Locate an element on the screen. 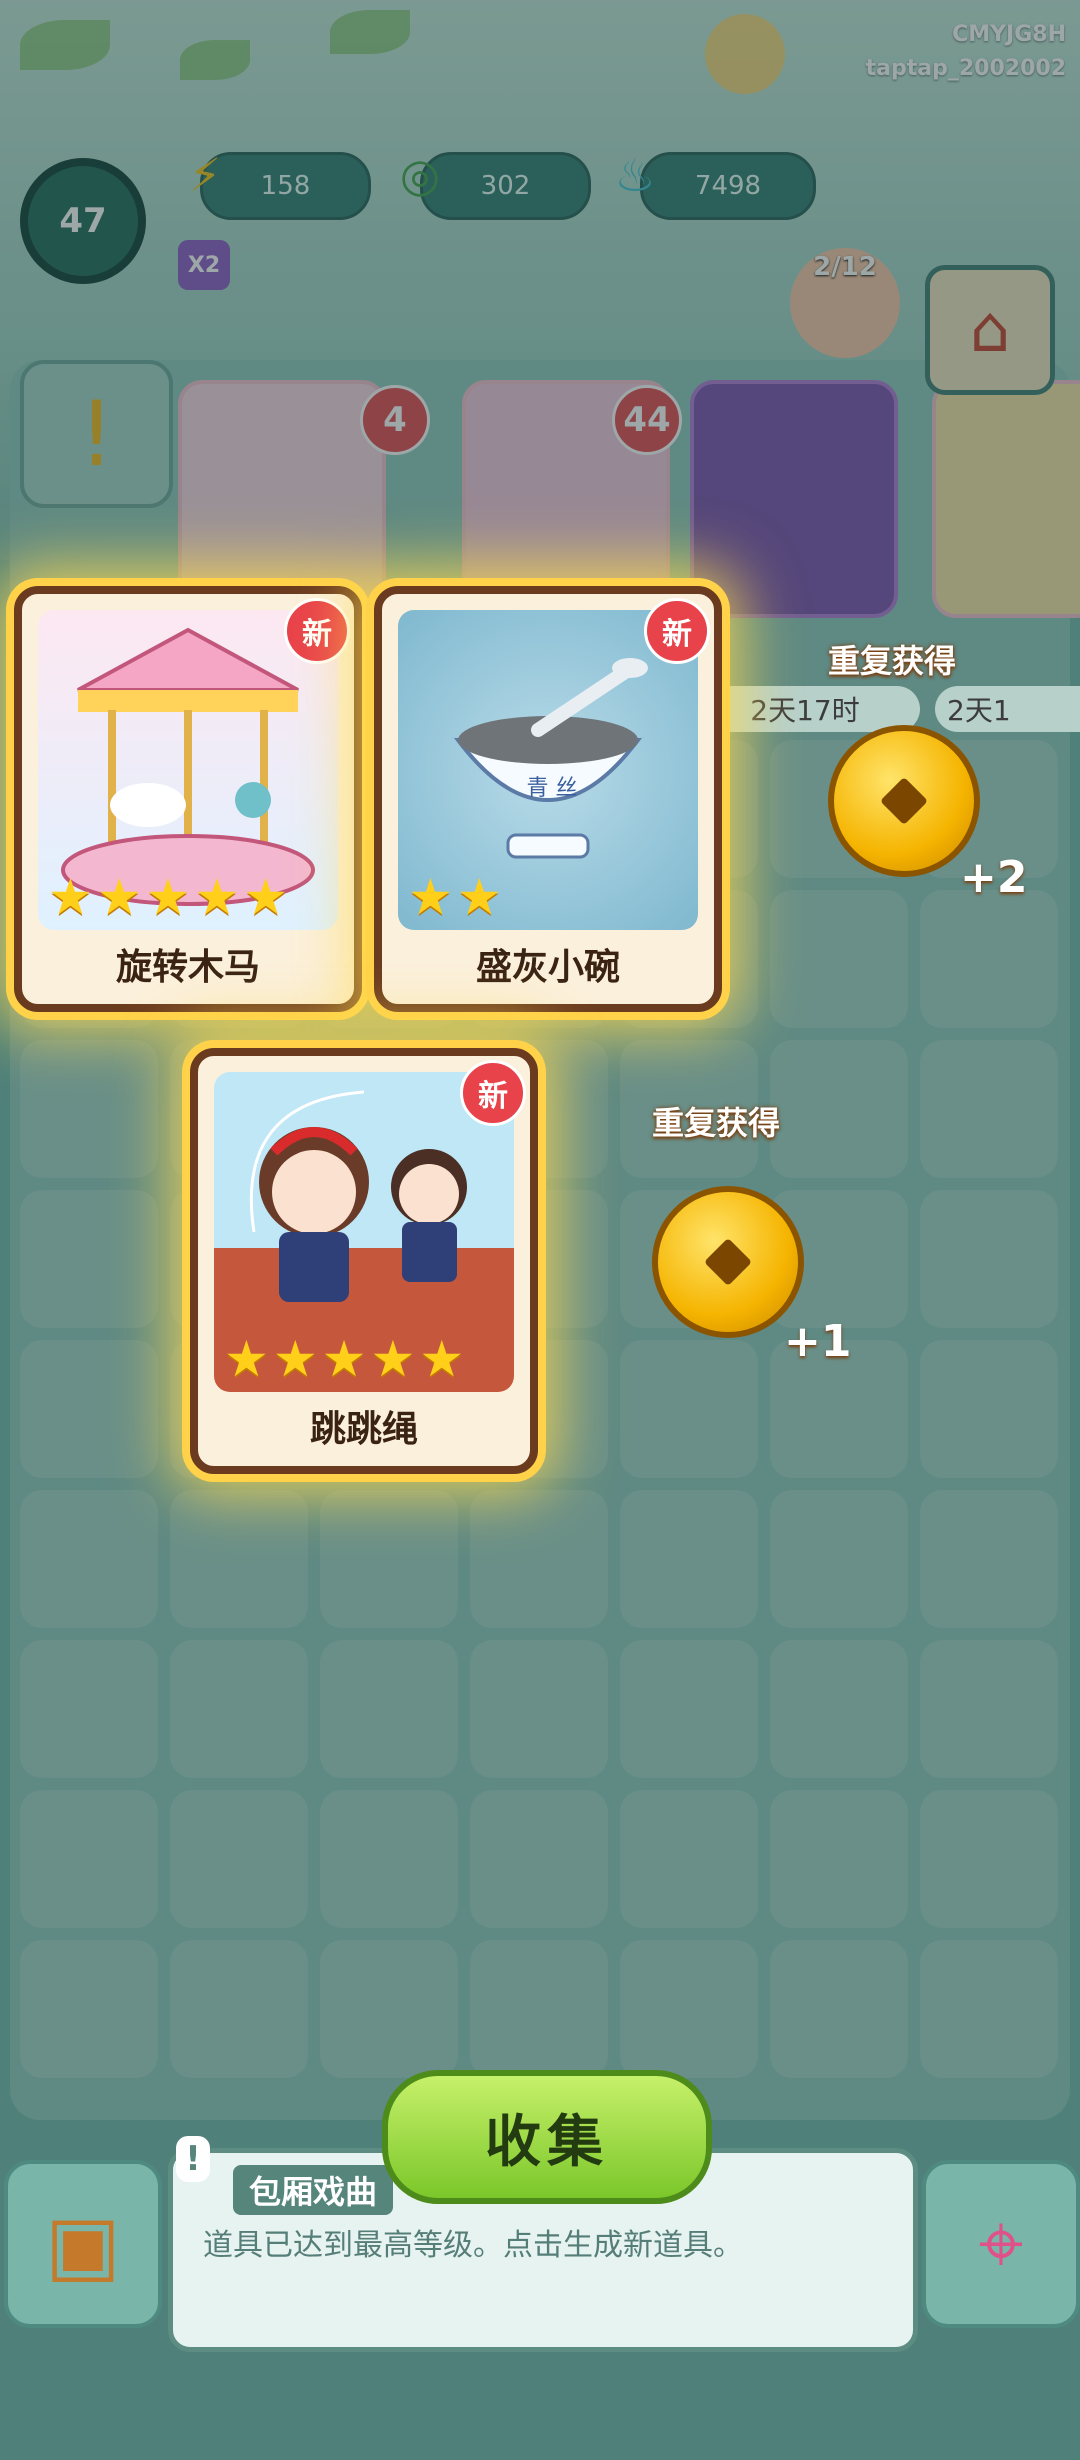 The height and width of the screenshot is (2460, 1080). timer-badge: 2天17时 is located at coordinates (805, 709).